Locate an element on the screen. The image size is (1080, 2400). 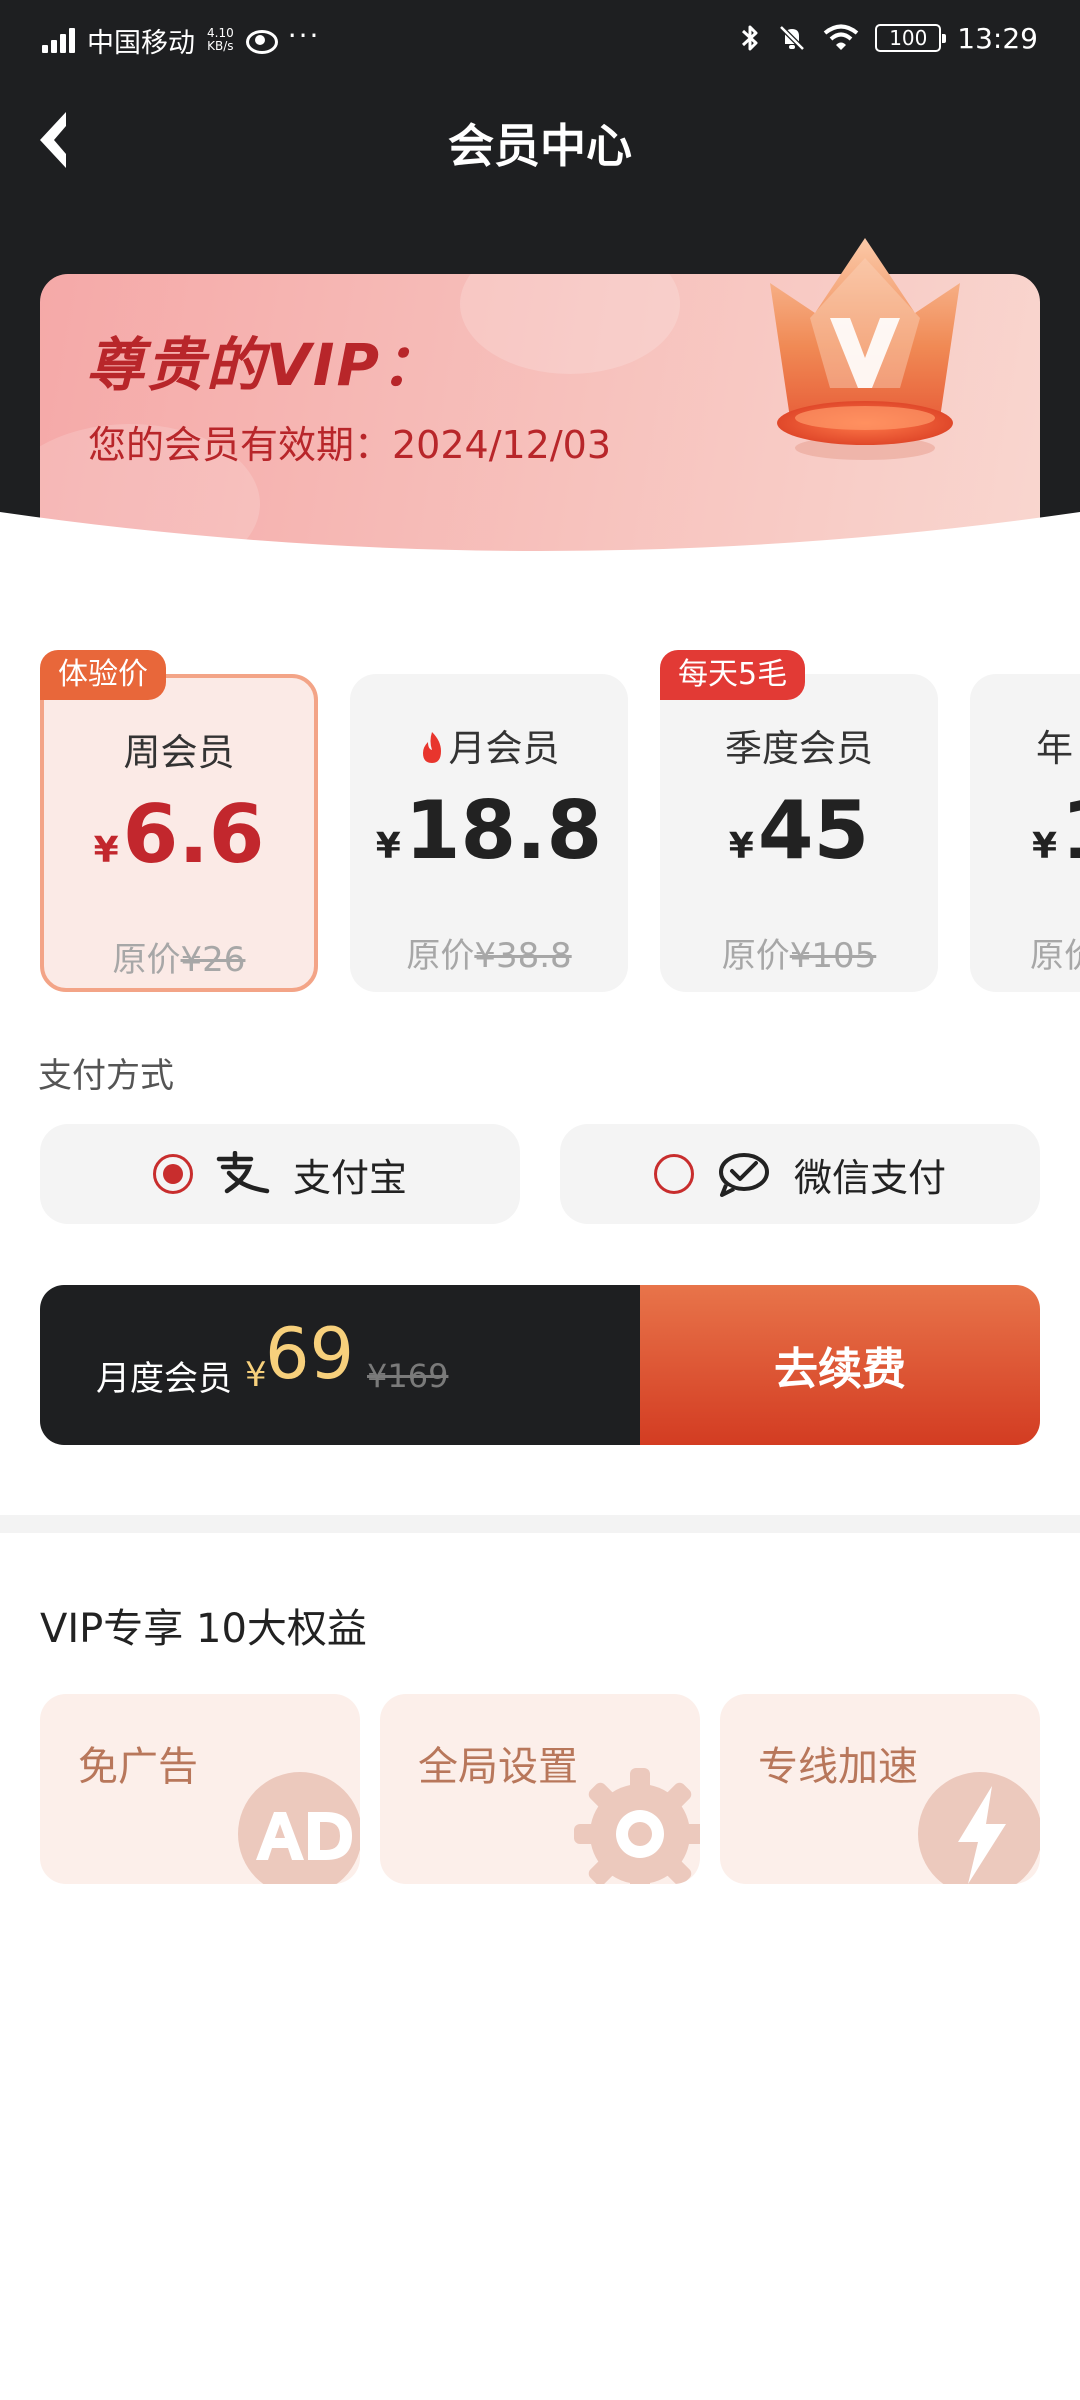
renew-price: 69 is located at coordinates (310, 1354).